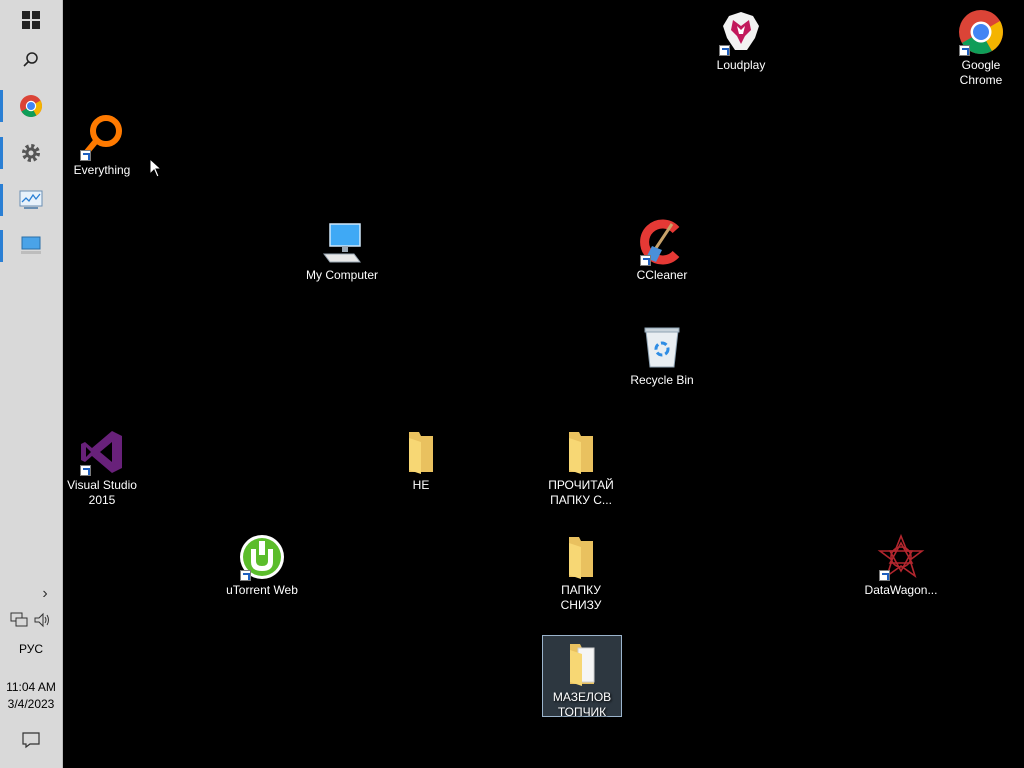 The width and height of the screenshot is (1024, 768). Describe the element at coordinates (981, 45) in the screenshot. I see `desktop-icon-google-chrome: Google Chrome` at that location.